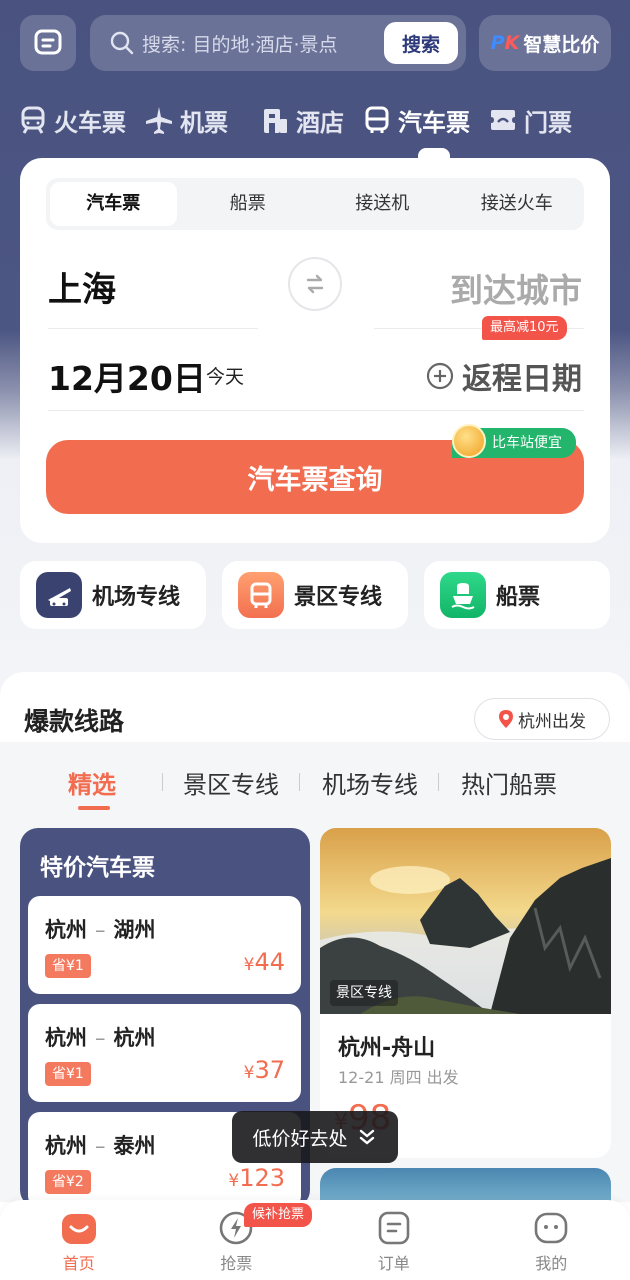  What do you see at coordinates (518, 597) in the screenshot?
I see `quick-entry-label: 船票` at bounding box center [518, 597].